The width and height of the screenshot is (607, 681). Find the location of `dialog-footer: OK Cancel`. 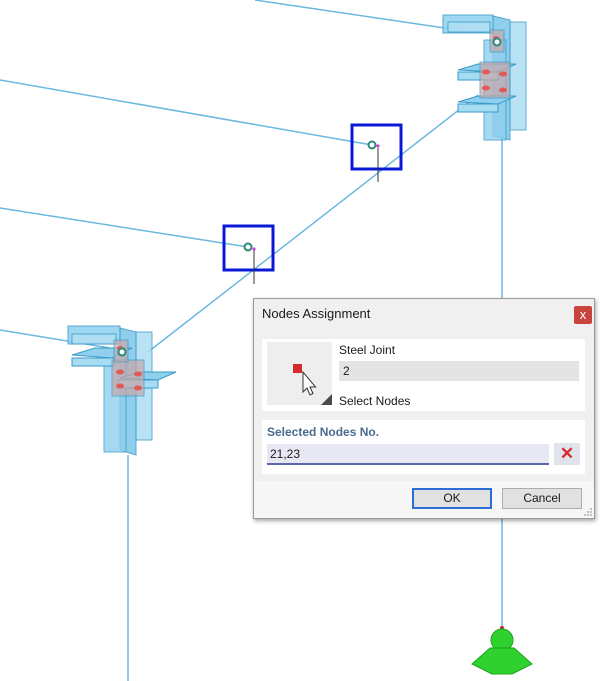

dialog-footer: OK Cancel is located at coordinates (424, 499).